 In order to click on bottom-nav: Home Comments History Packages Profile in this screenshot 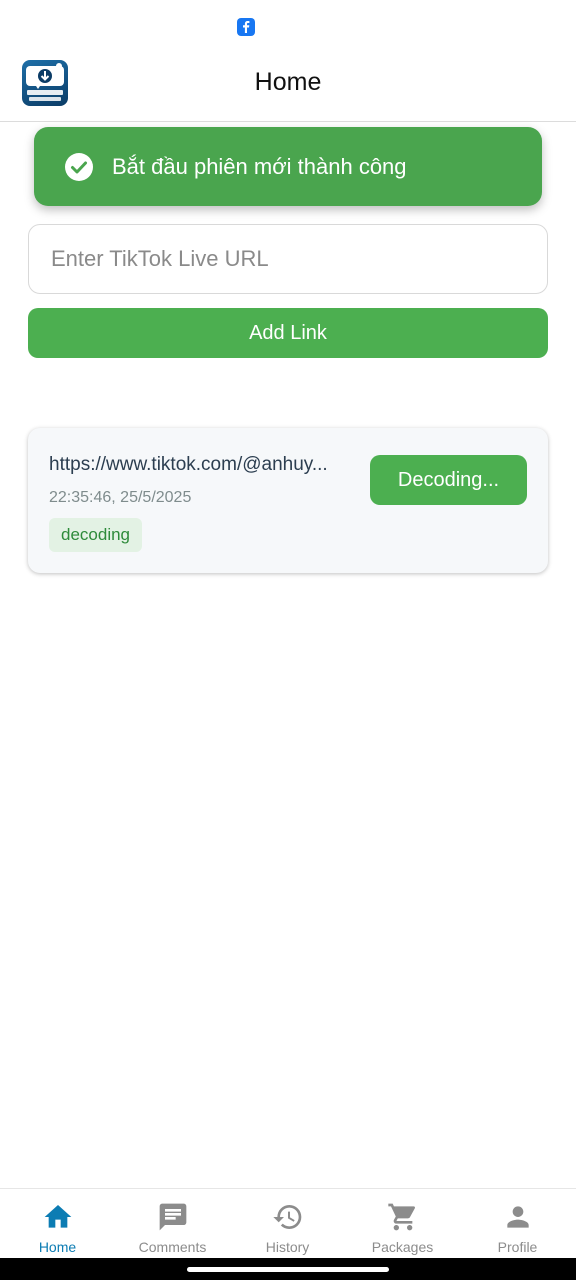, I will do `click(288, 1223)`.